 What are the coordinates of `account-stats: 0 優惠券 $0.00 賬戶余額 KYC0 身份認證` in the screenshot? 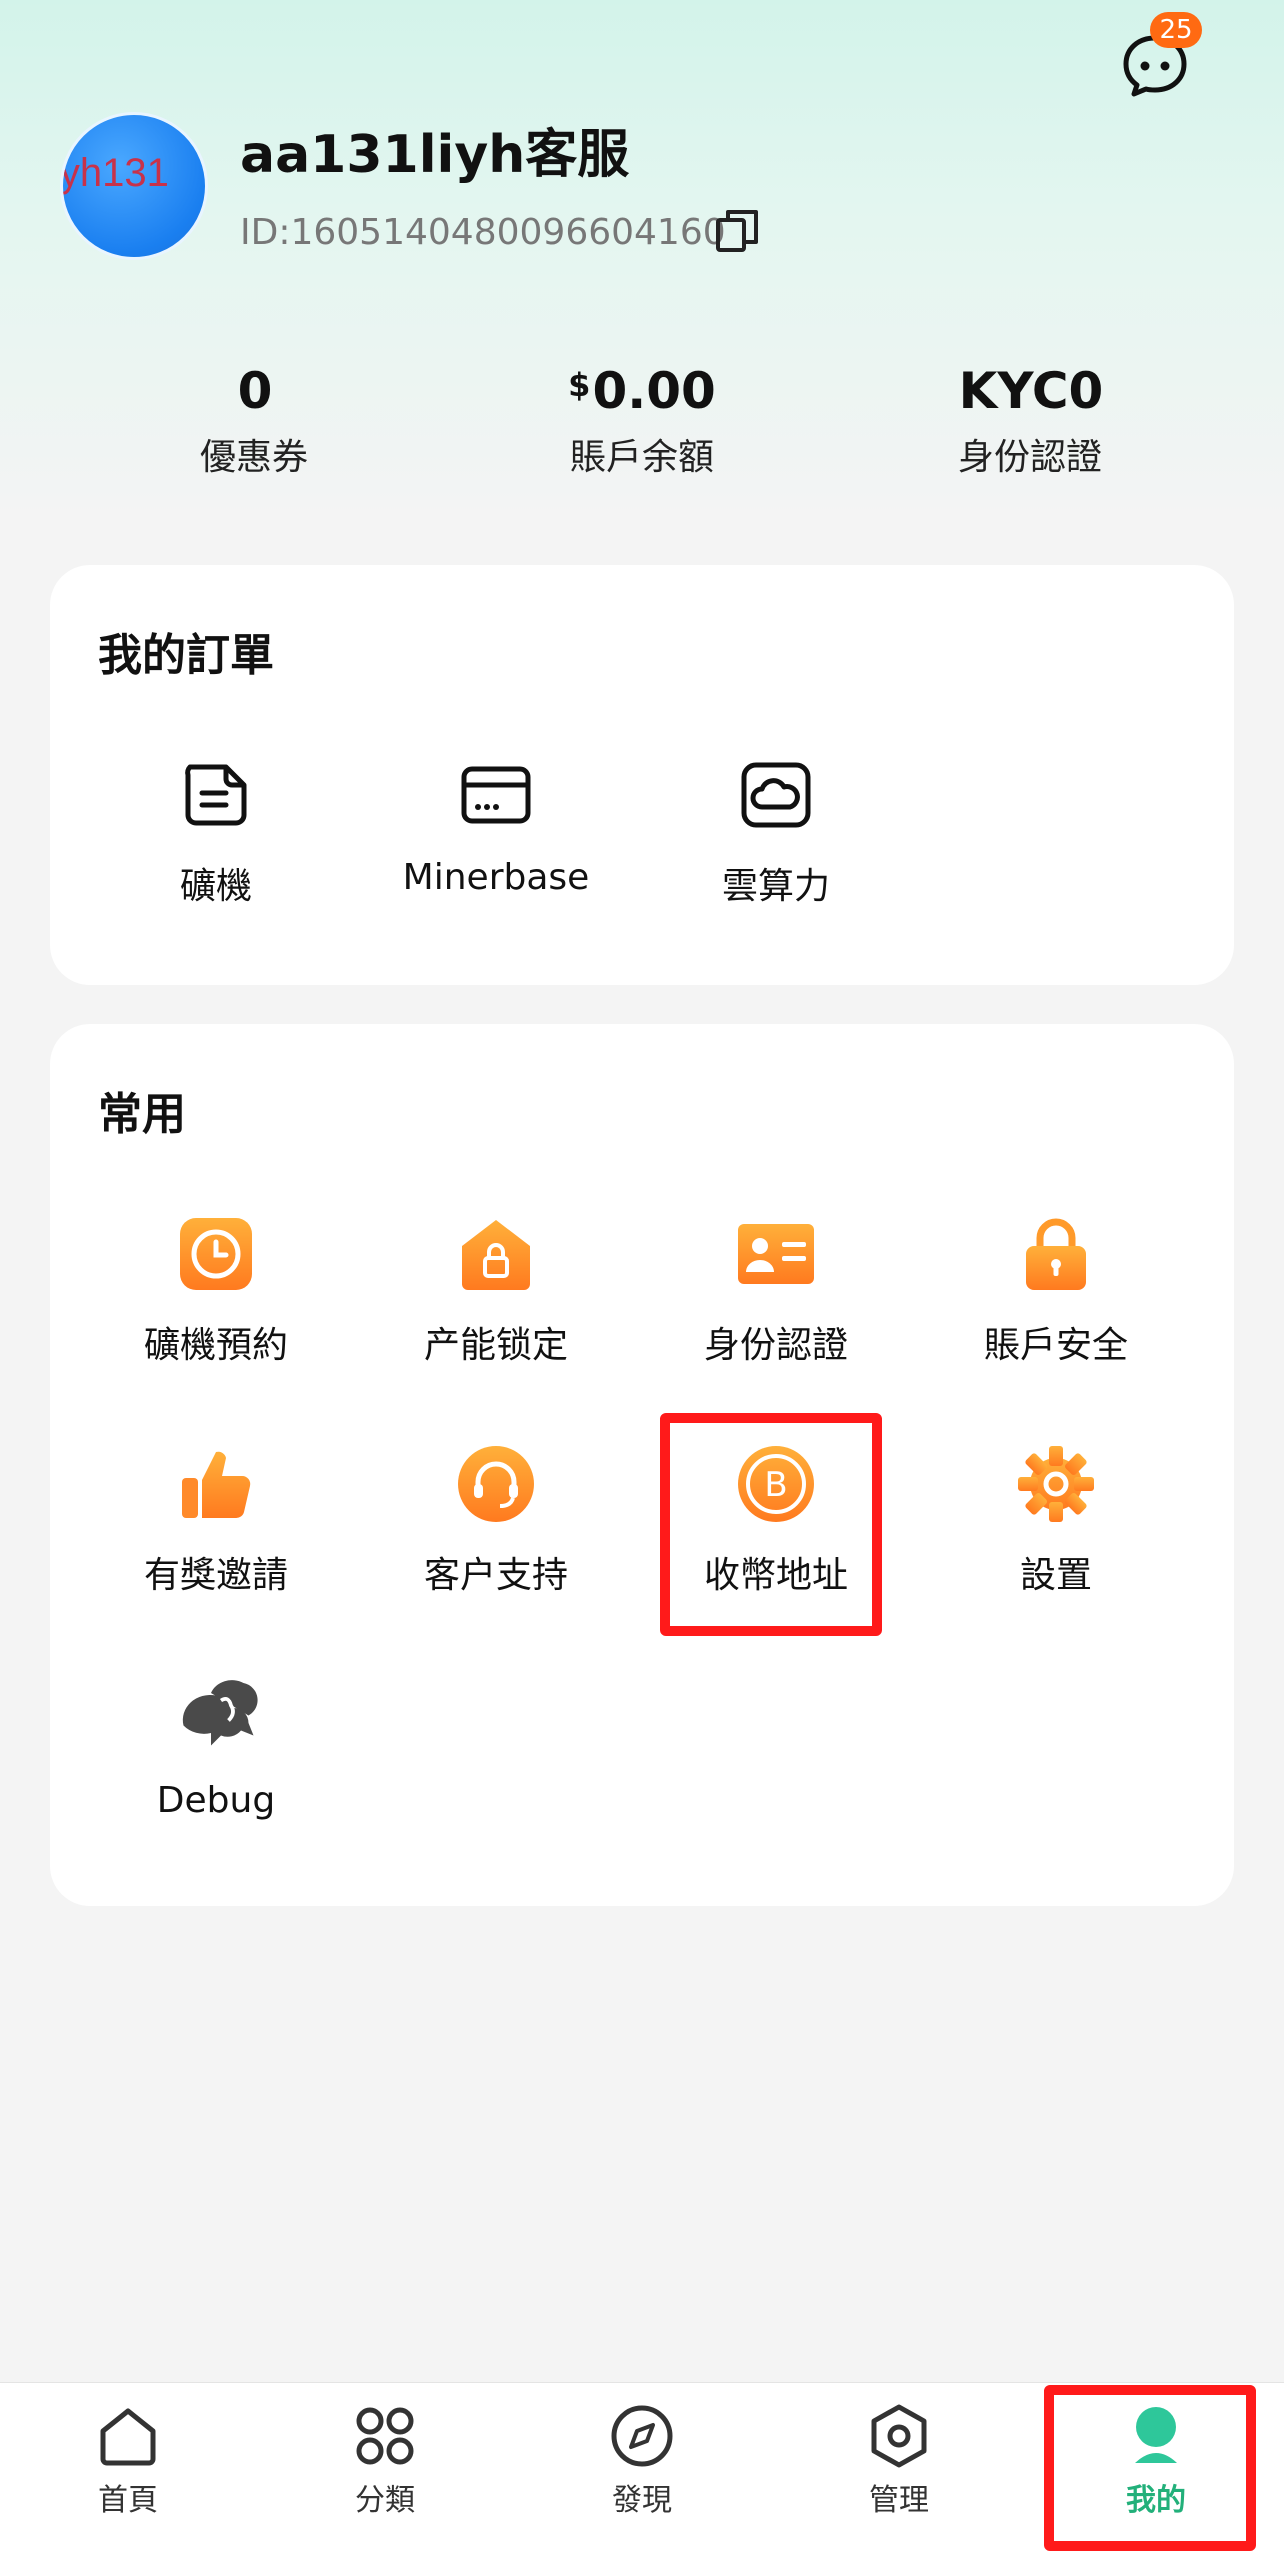 It's located at (642, 420).